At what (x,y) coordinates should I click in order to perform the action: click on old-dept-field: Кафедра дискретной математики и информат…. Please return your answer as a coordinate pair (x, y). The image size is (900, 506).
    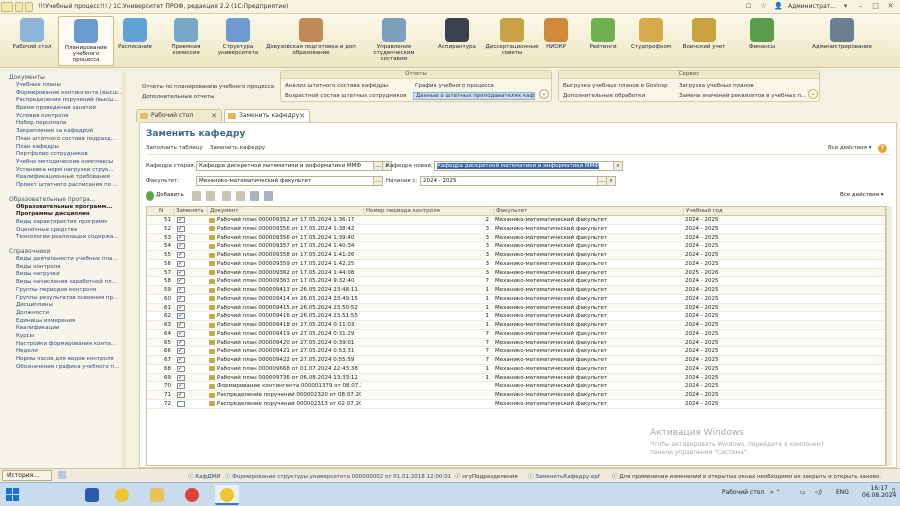
    Looking at the image, I should click on (285, 166).